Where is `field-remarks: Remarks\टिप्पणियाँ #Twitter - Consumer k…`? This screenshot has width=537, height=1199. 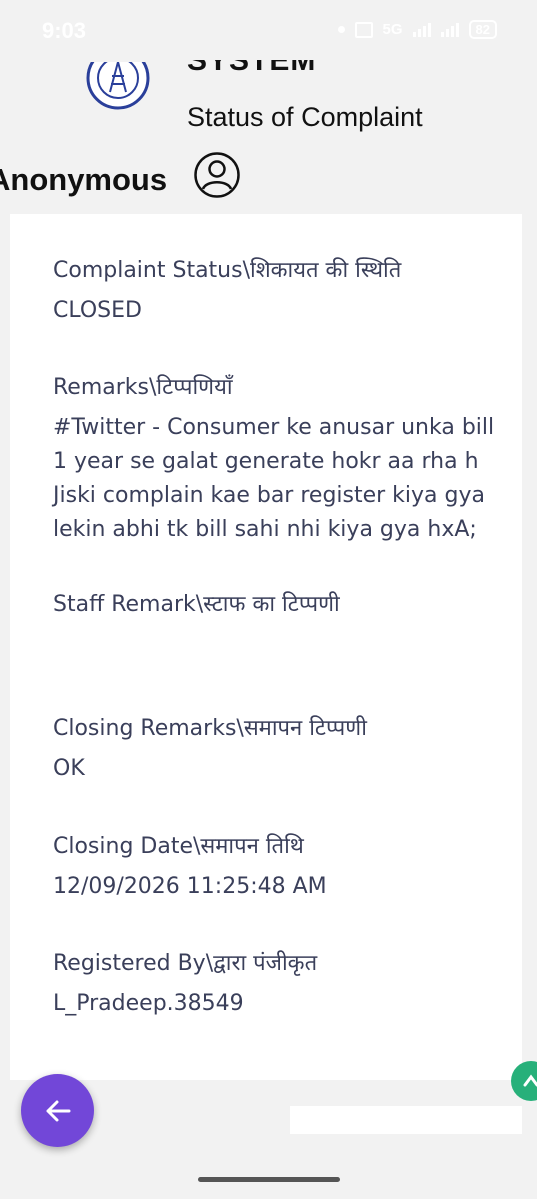
field-remarks: Remarks\टिप्पणियाँ #Twitter - Consumer k… is located at coordinates (278, 459).